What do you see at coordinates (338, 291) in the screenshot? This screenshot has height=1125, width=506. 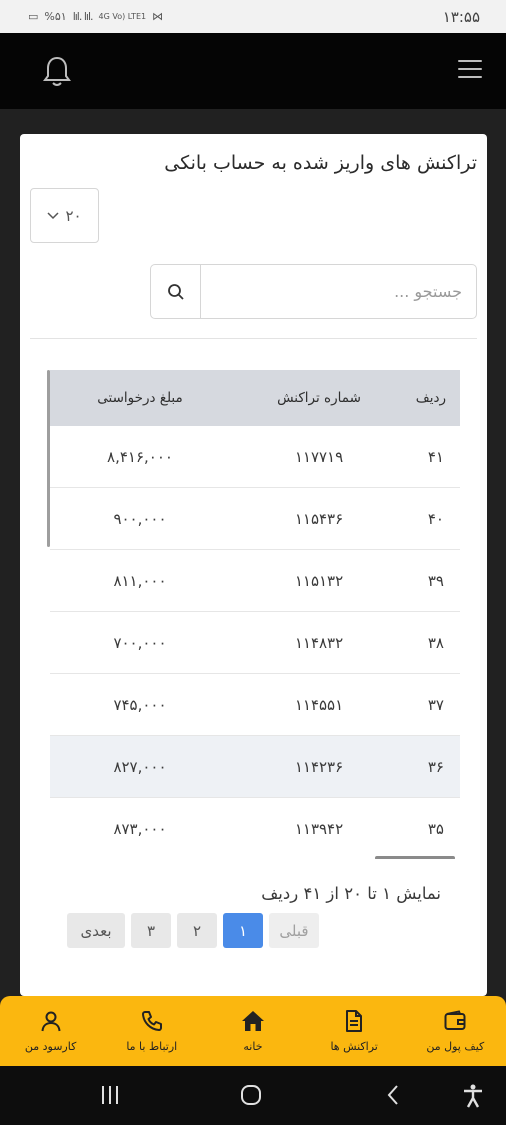 I see `search-input` at bounding box center [338, 291].